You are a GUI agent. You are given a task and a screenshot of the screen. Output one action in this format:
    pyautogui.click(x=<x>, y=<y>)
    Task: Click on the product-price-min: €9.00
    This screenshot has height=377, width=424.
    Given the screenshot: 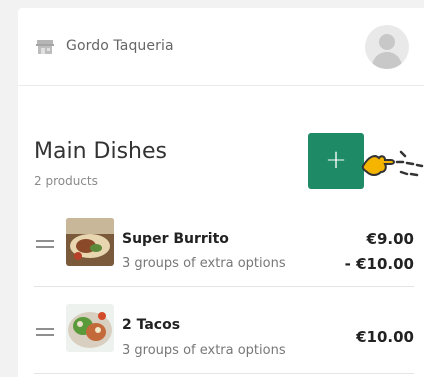 What is the action you would take?
    pyautogui.click(x=390, y=239)
    